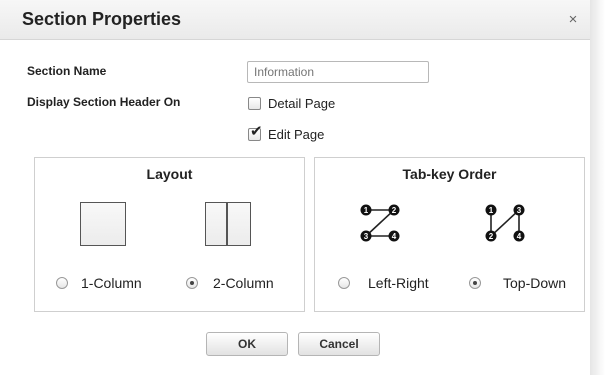  Describe the element at coordinates (507, 224) in the screenshot. I see `top-down-order-icon: 1 3 2 4` at that location.